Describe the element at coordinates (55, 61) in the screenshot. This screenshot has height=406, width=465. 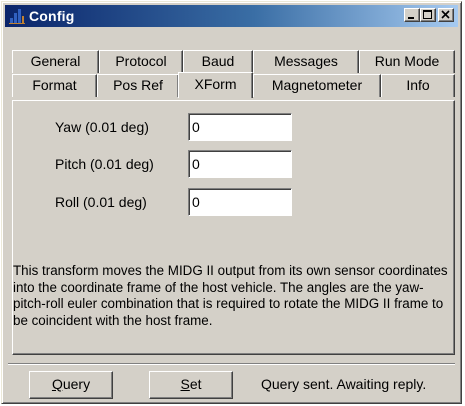
I see `tab-general: General` at that location.